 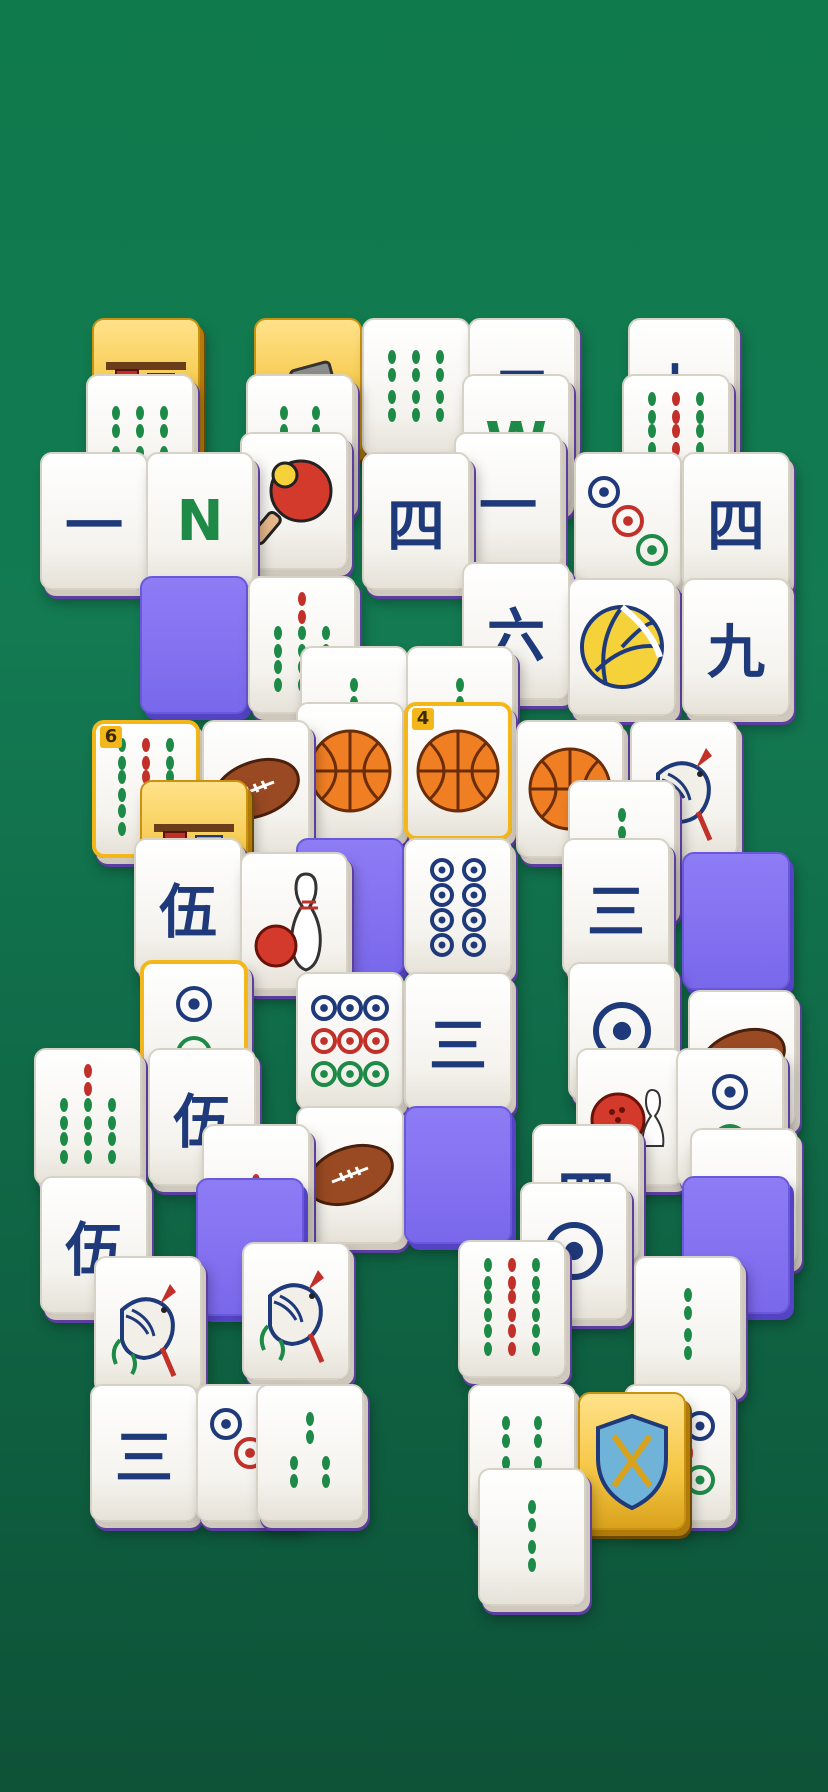 I want to click on circle-3-icon, so click(x=628, y=521).